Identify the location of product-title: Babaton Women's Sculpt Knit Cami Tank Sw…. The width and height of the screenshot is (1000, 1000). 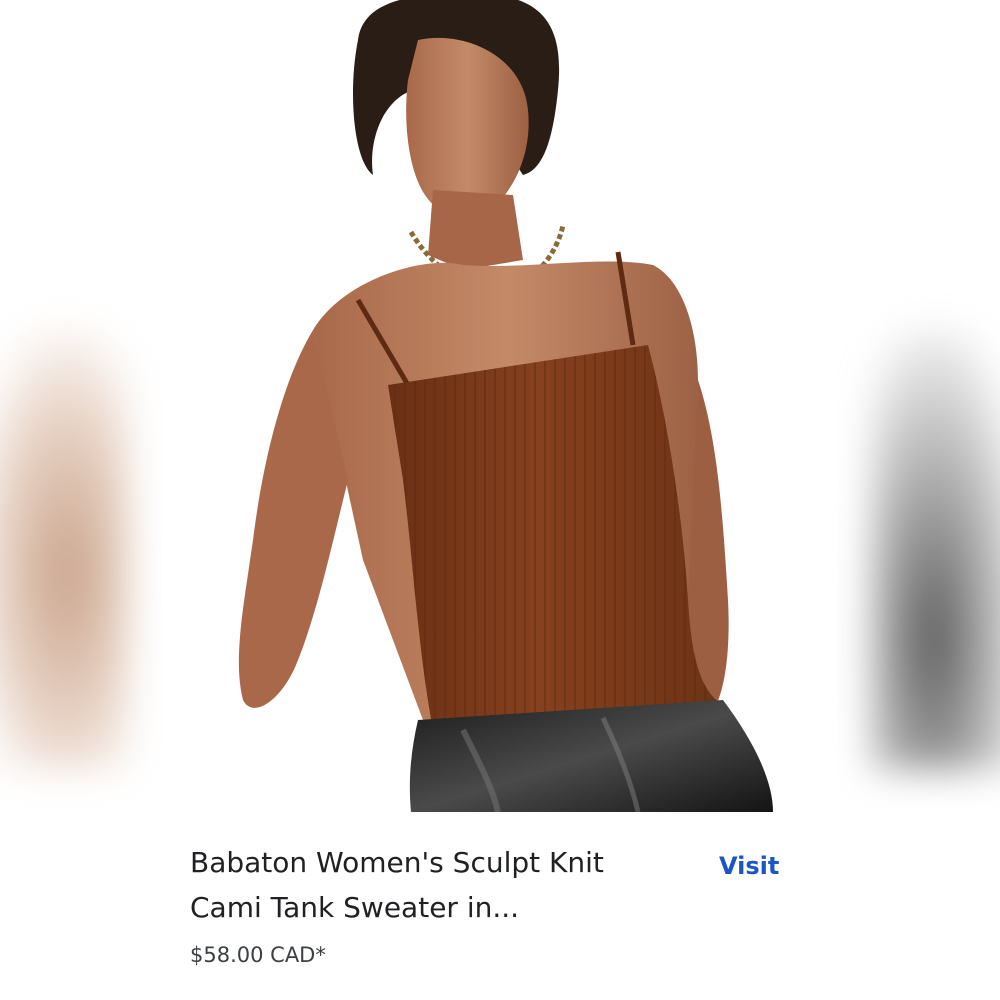
(440, 885).